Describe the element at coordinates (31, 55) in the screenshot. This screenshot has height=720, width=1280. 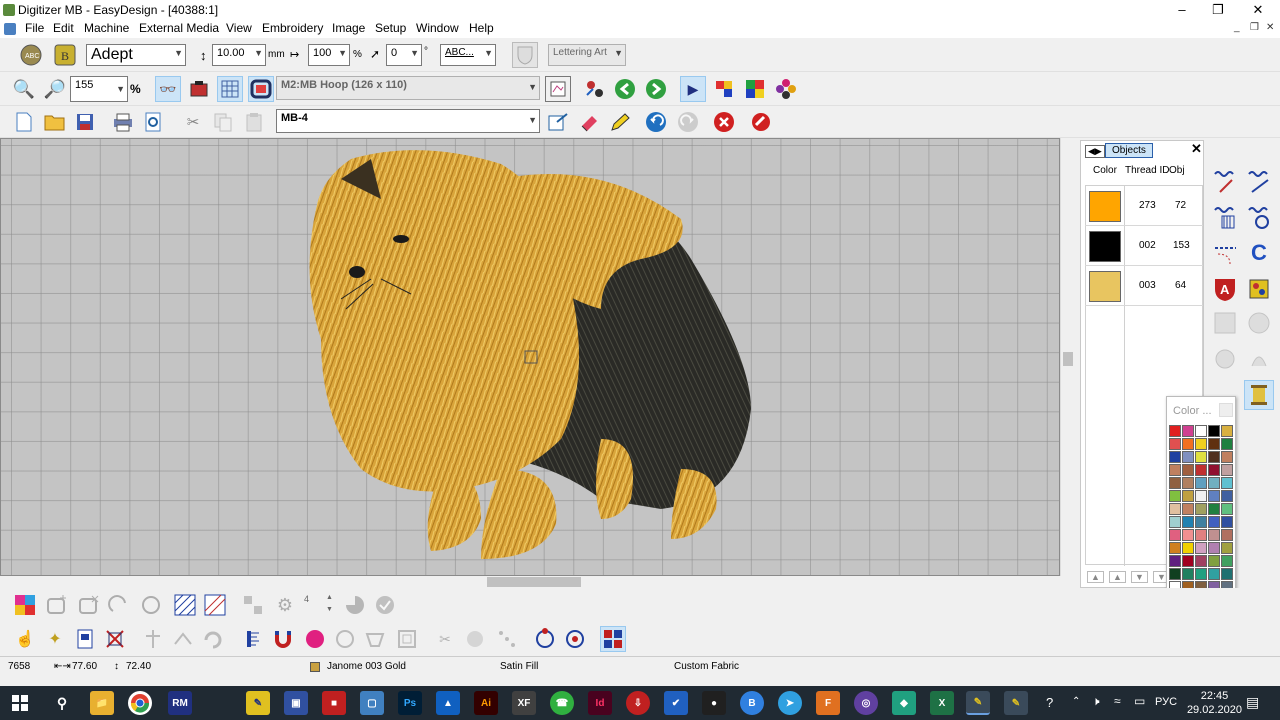
I see `lettering-abc-button: ABC` at that location.